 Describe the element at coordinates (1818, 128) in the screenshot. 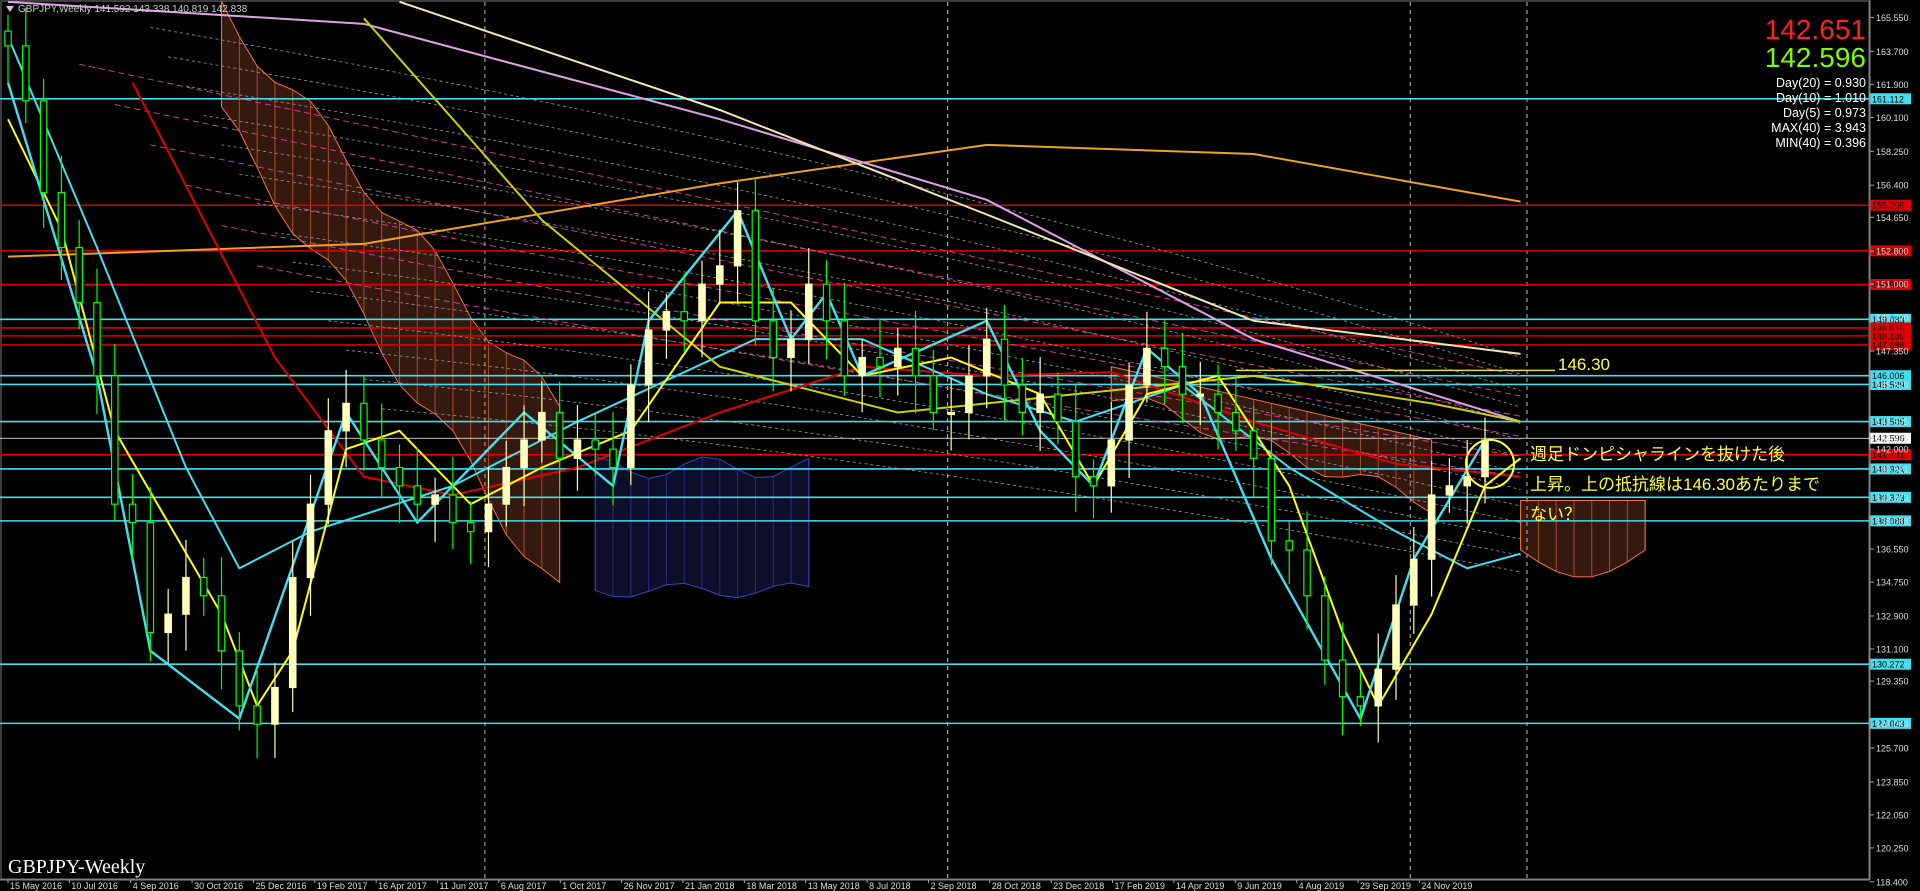

I see `stat-line: MAX(40) = 3.943` at that location.